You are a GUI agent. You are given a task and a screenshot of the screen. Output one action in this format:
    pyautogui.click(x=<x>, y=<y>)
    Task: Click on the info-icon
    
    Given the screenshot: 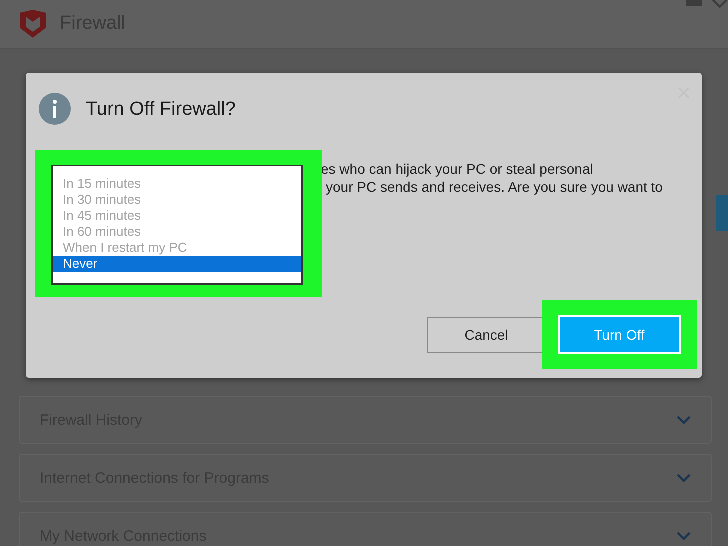 What is the action you would take?
    pyautogui.click(x=55, y=109)
    